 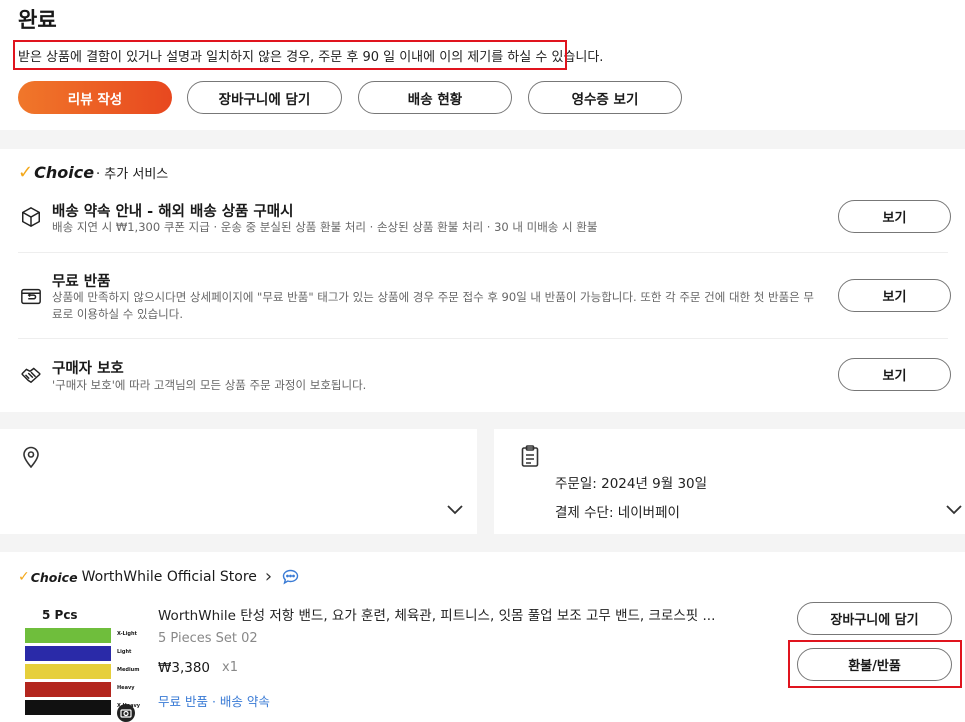 I want to click on package-icon, so click(x=31, y=217).